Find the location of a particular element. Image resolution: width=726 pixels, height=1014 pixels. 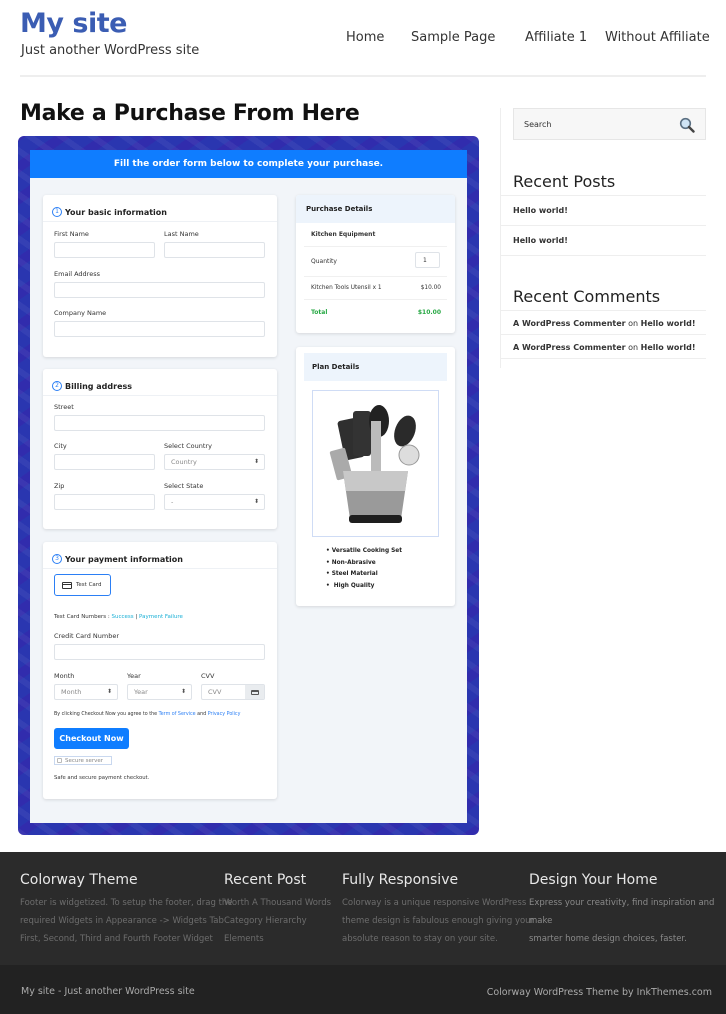

plan-feature-text: Versatile Cooking Set is located at coordinates (366, 551).